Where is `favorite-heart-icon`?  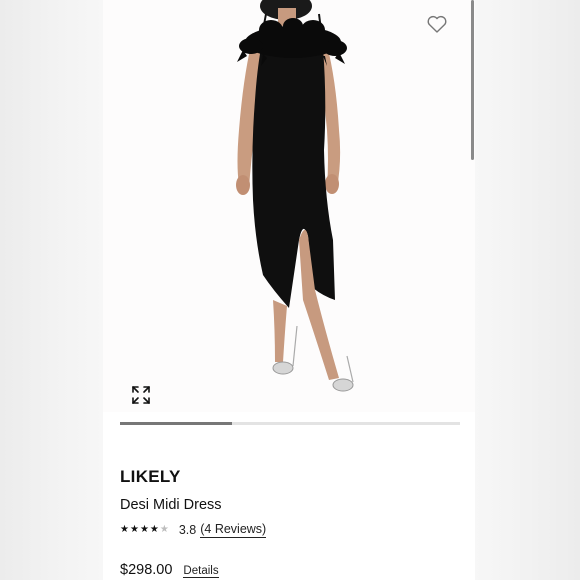
favorite-heart-icon is located at coordinates (437, 24).